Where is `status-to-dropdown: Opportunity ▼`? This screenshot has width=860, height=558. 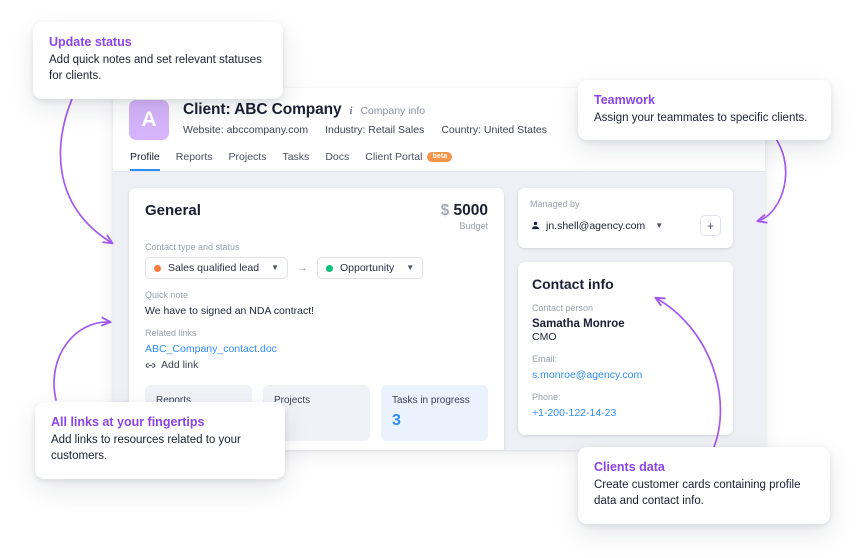
status-to-dropdown: Opportunity ▼ is located at coordinates (370, 268).